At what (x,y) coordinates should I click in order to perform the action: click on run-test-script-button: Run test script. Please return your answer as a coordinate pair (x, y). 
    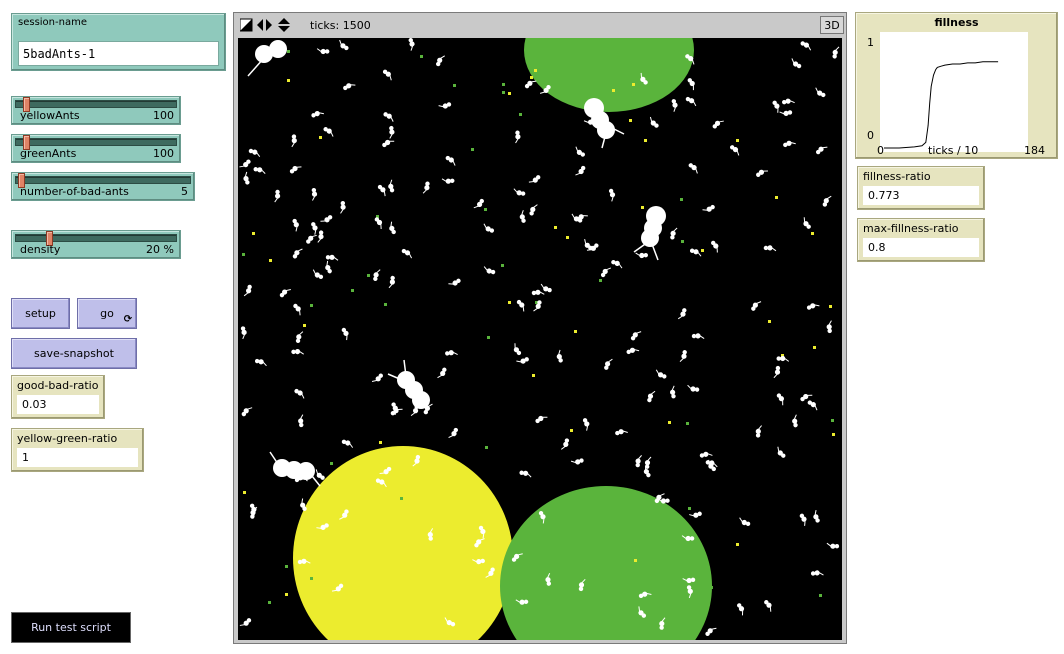
    Looking at the image, I should click on (71, 627).